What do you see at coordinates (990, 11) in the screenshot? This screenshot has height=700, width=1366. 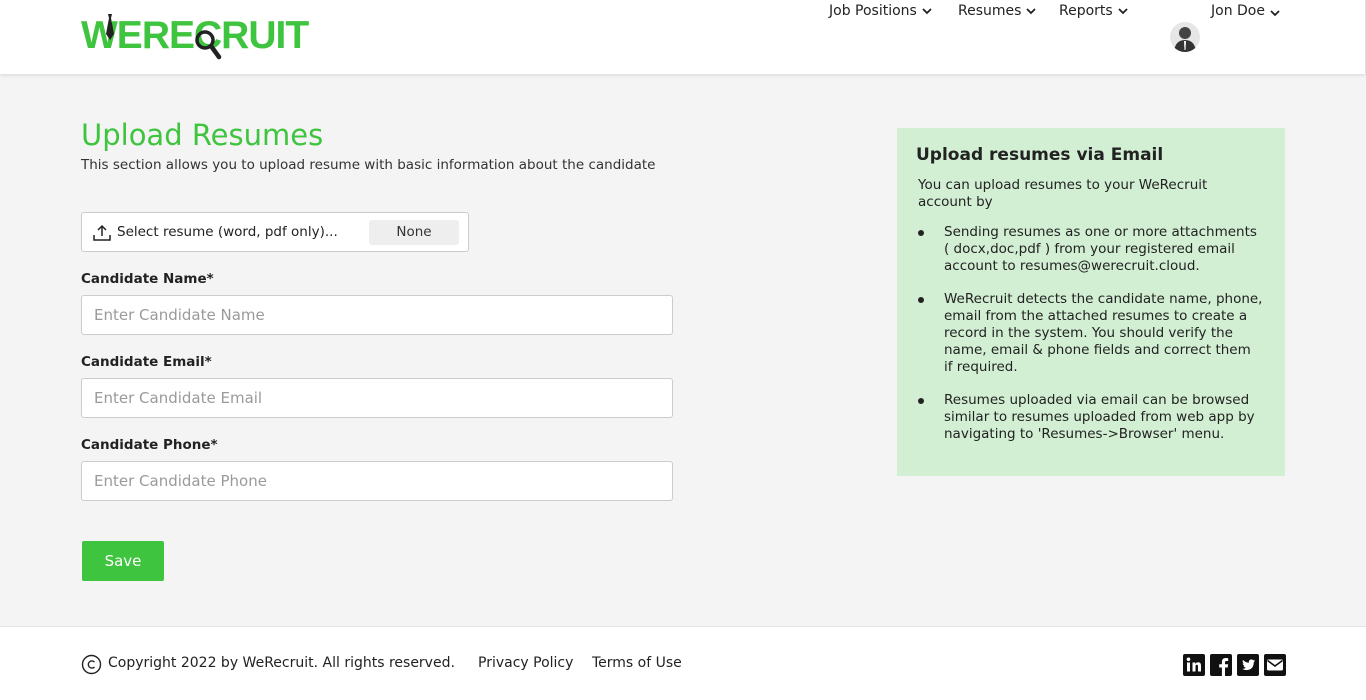 I see `nav-resumes-label: Resumes` at bounding box center [990, 11].